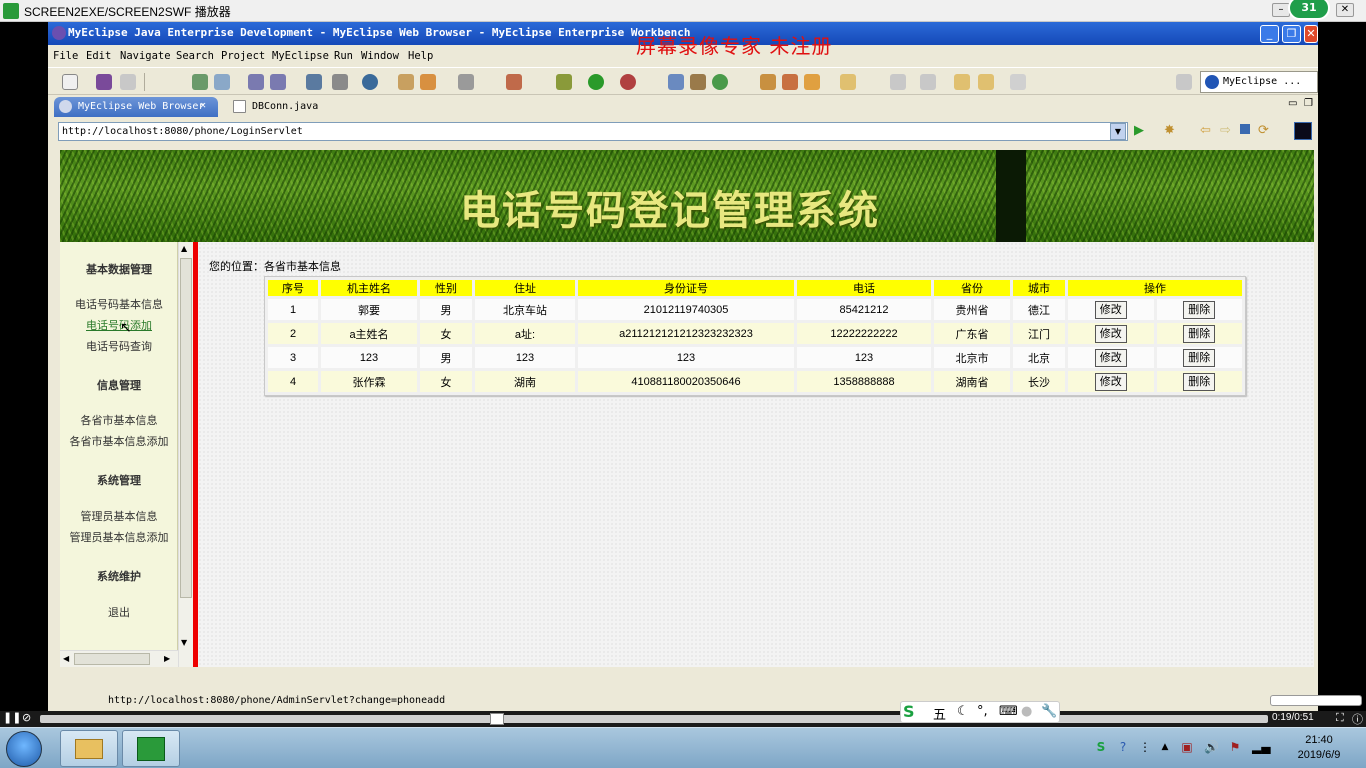 This screenshot has width=1366, height=768. I want to click on tab-close-icon: ✕, so click(203, 105).